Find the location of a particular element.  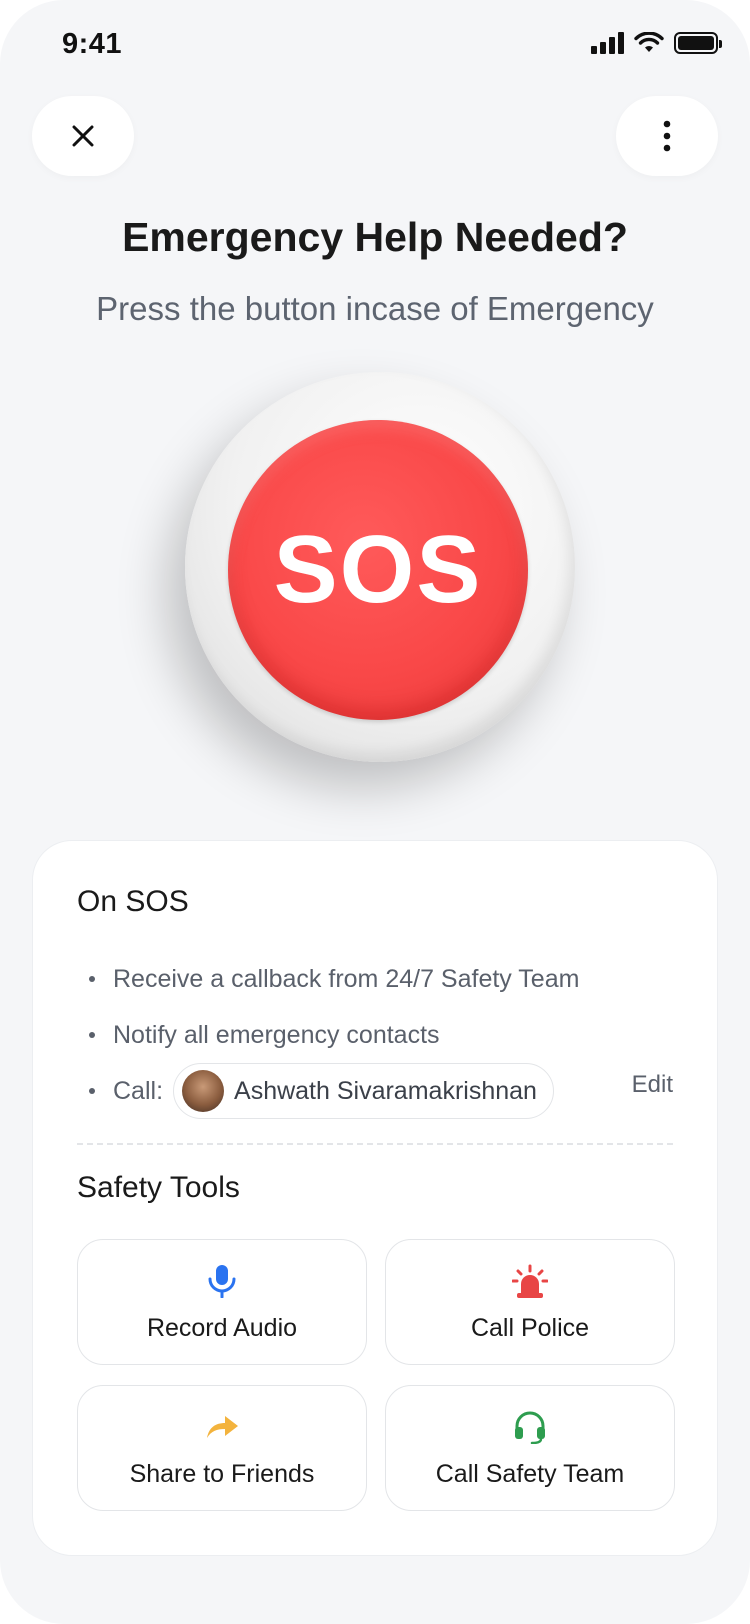

close-button is located at coordinates (83, 136).